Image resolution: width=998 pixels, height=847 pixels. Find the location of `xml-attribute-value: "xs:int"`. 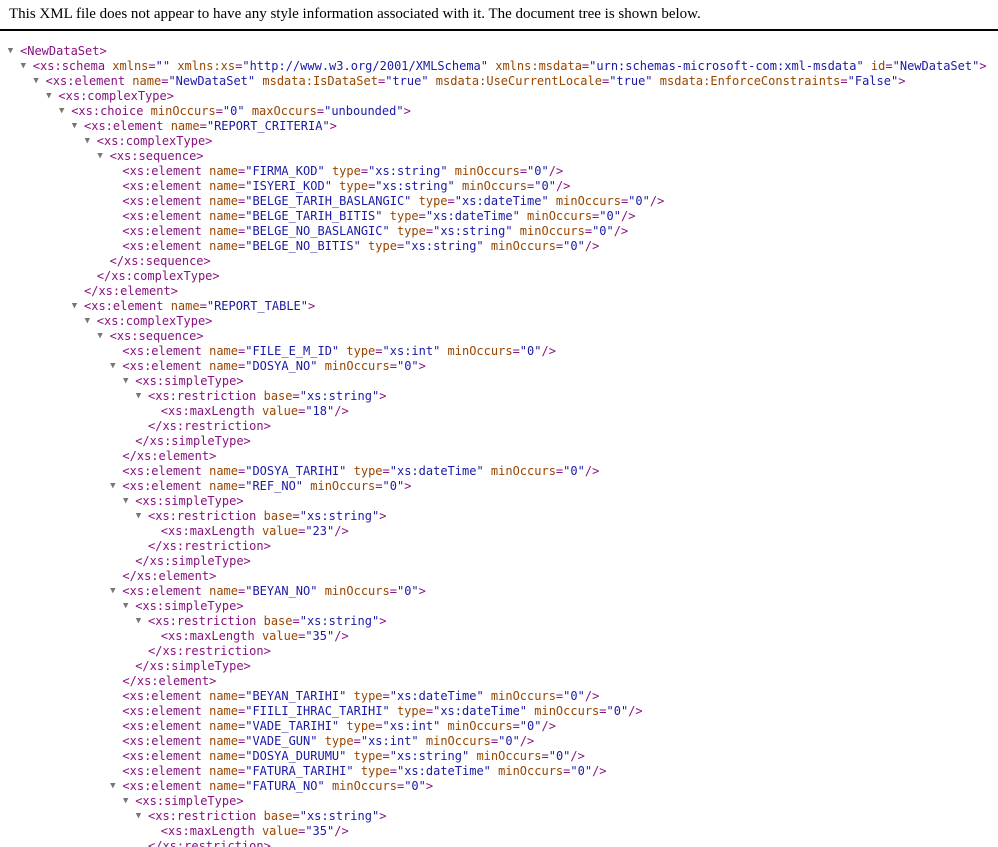

xml-attribute-value: "xs:int" is located at coordinates (411, 726).